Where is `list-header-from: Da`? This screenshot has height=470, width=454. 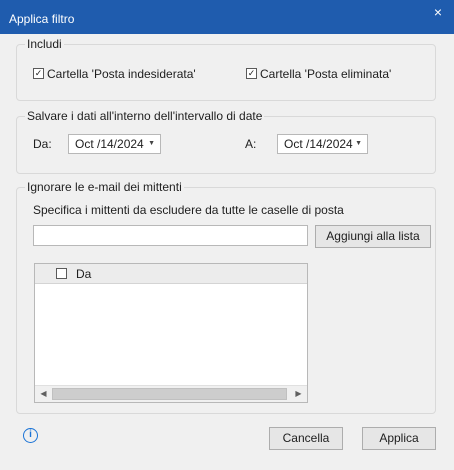
list-header-from: Da is located at coordinates (84, 274).